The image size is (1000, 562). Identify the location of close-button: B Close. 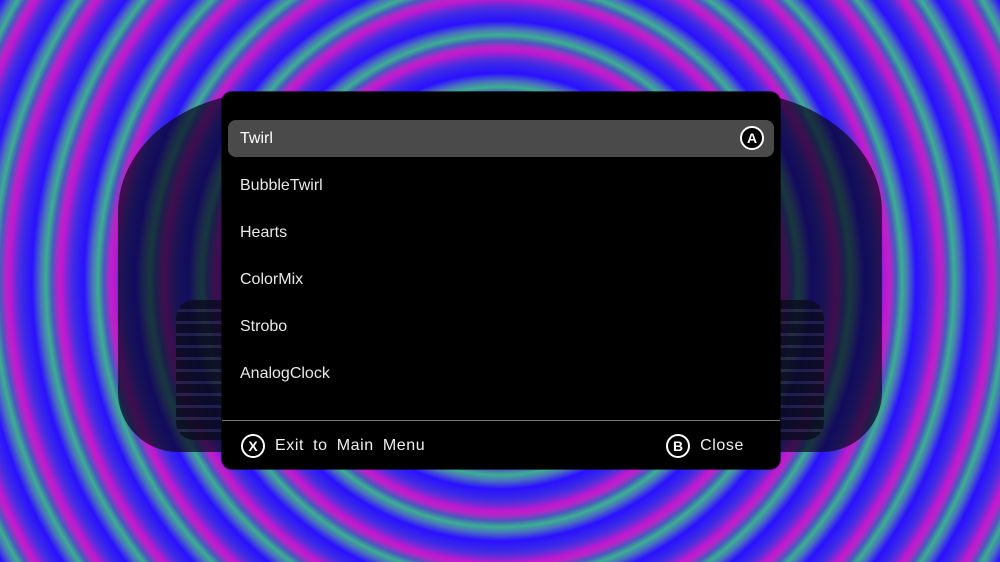
(705, 446).